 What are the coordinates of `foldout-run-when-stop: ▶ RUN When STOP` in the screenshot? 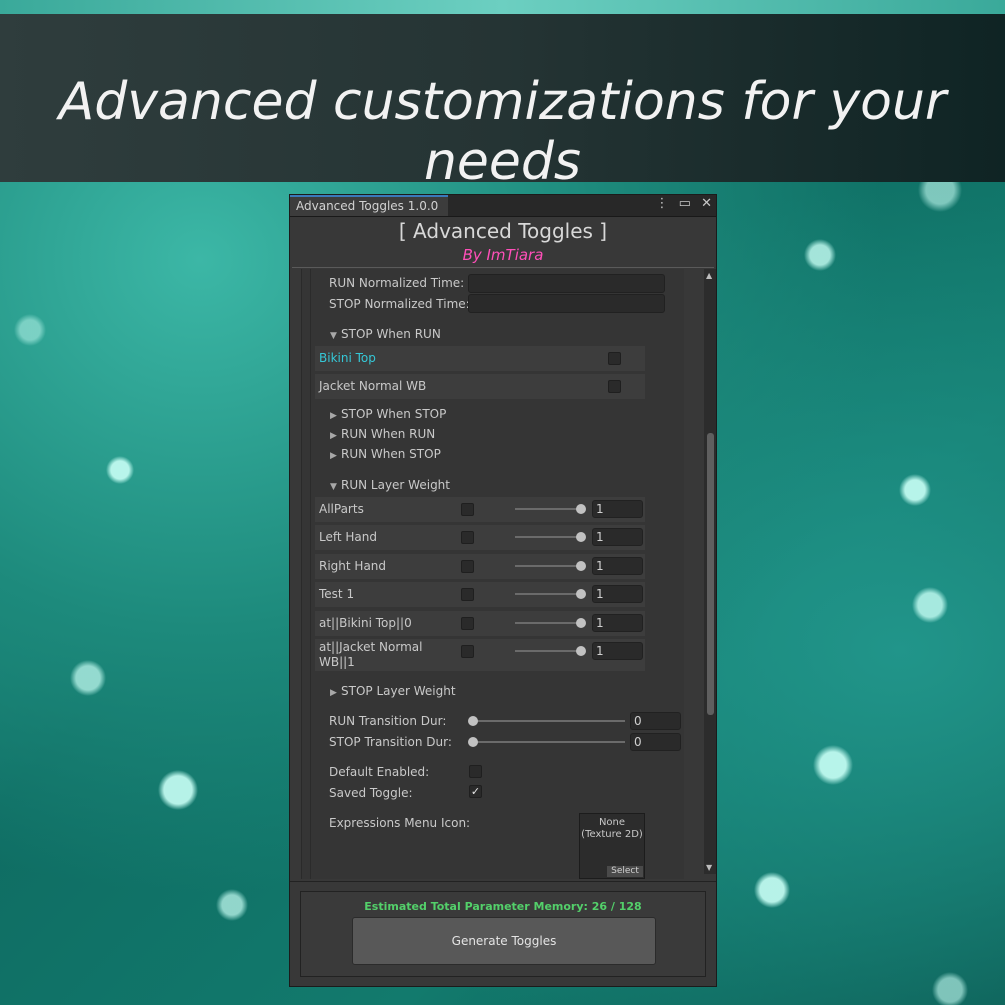 It's located at (385, 454).